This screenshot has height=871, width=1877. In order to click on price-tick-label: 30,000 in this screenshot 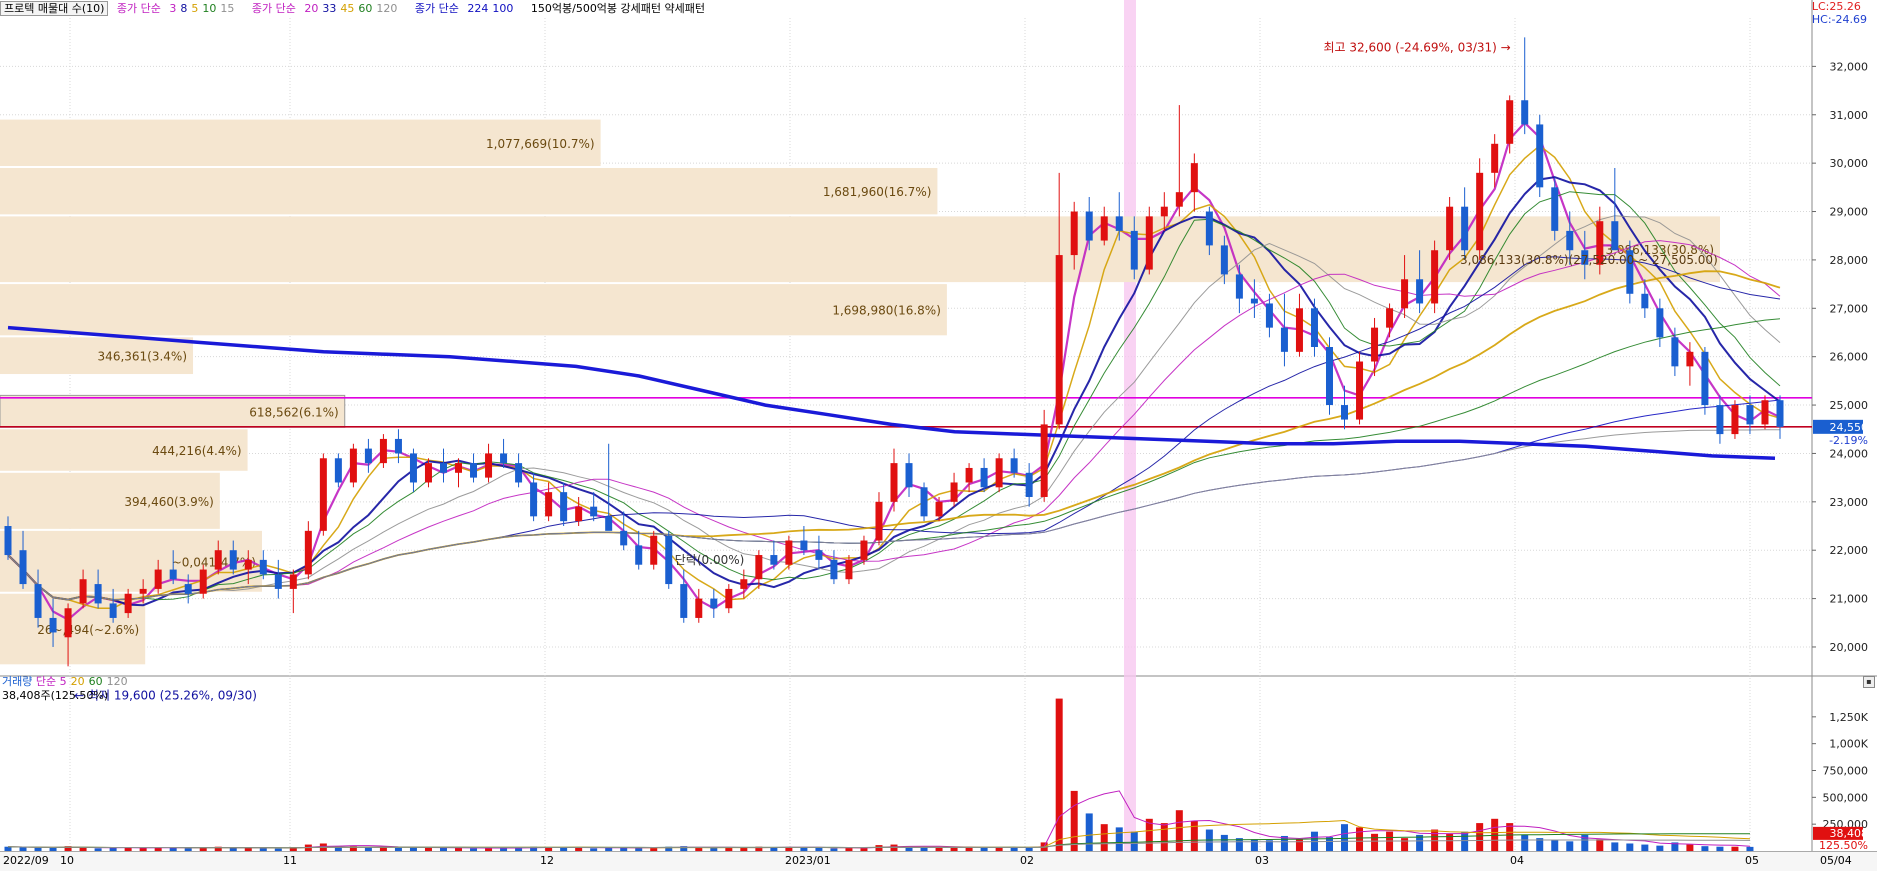, I will do `click(1849, 163)`.